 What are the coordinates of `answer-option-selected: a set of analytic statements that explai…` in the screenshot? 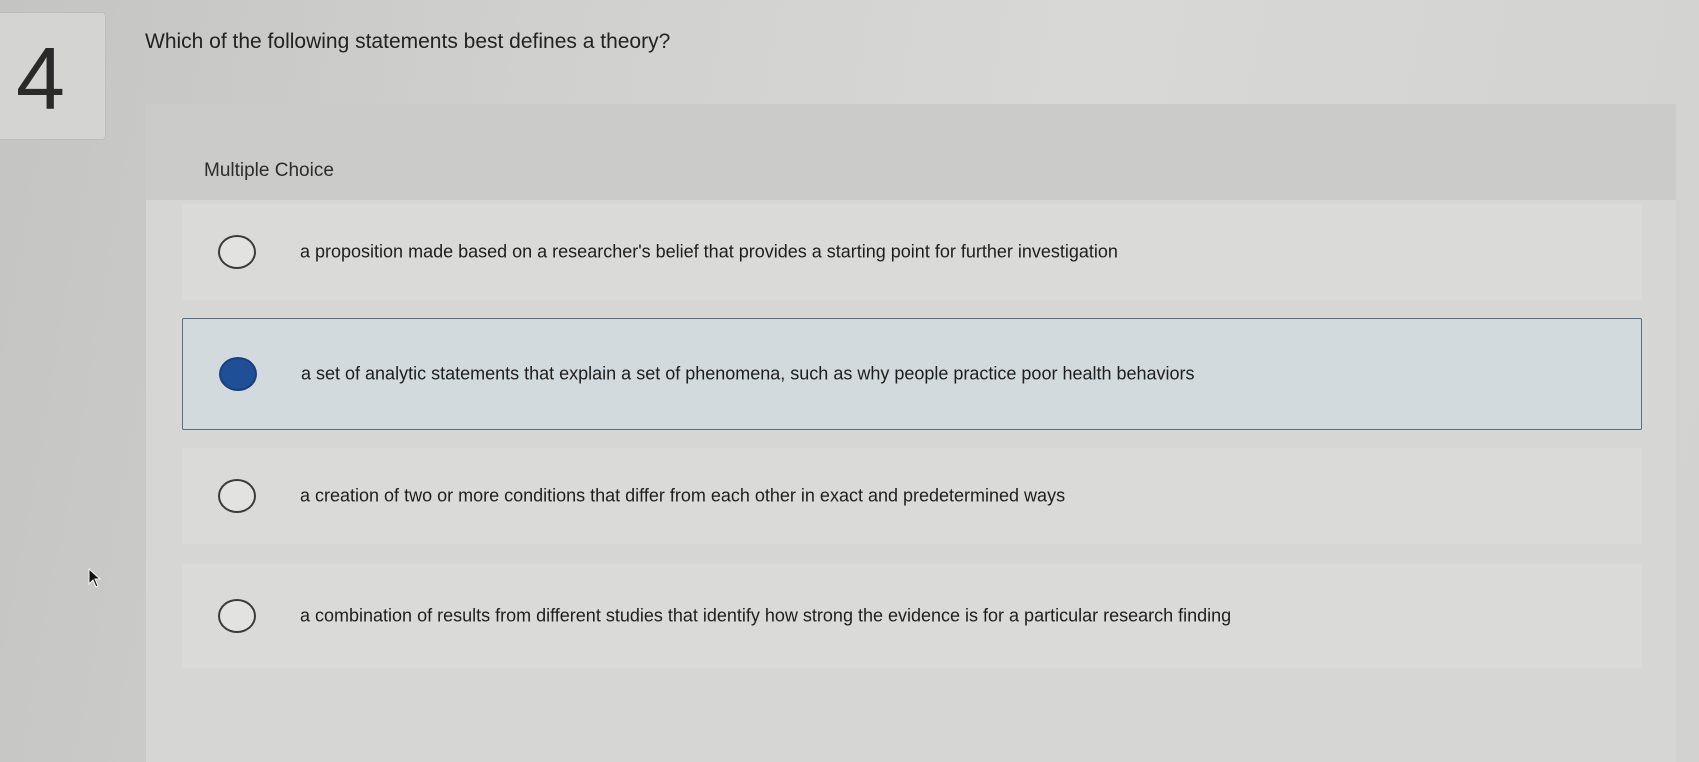 It's located at (912, 374).